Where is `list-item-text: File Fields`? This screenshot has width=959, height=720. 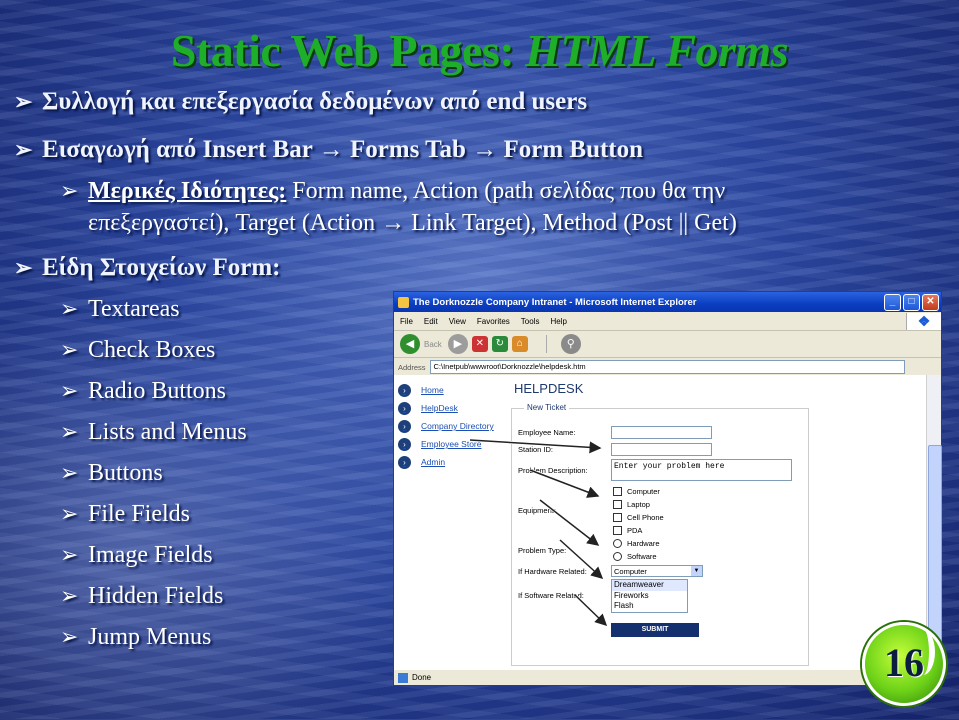
list-item-text: File Fields is located at coordinates (139, 514).